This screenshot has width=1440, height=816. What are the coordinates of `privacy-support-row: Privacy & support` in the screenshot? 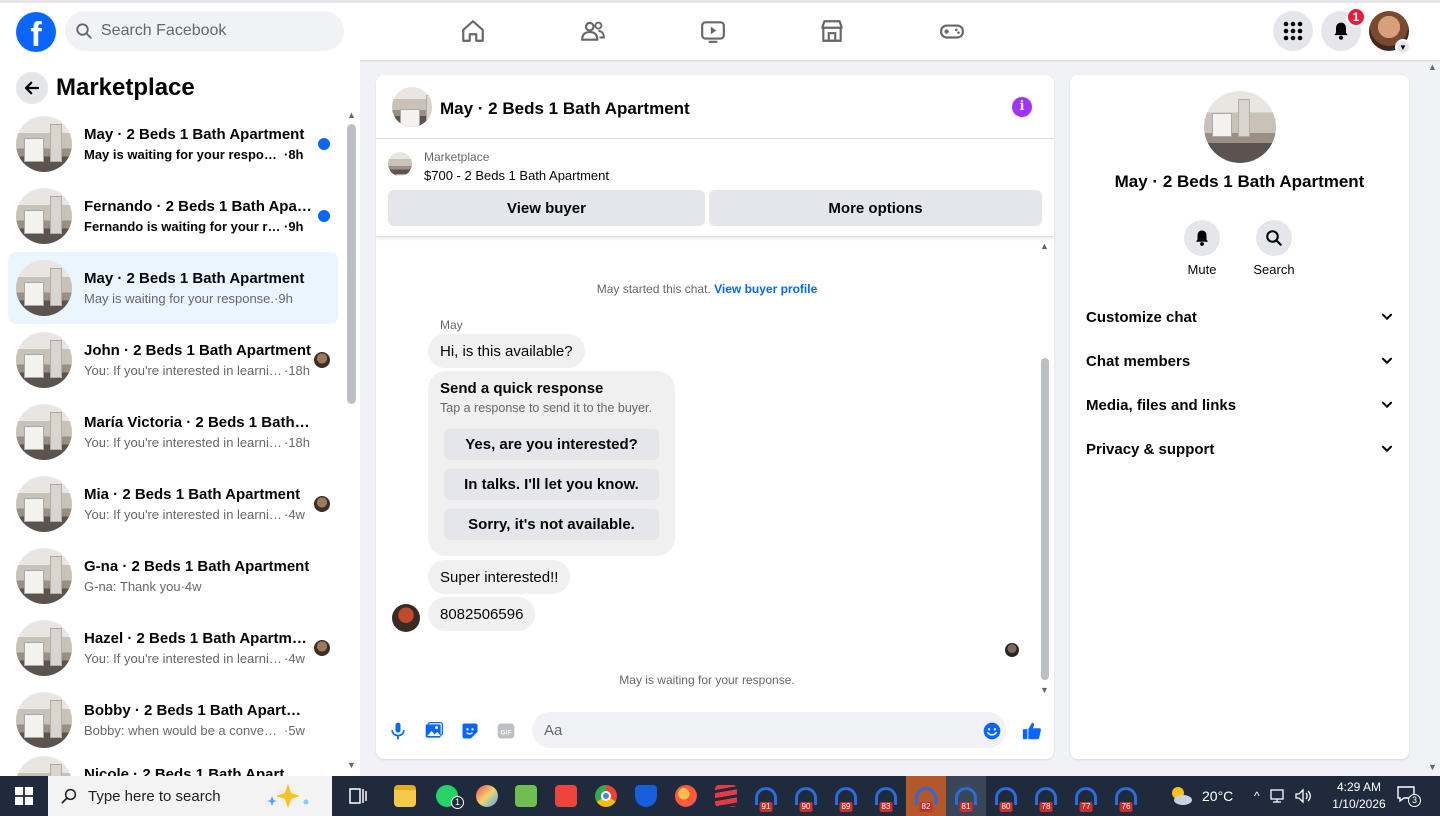 It's located at (1240, 449).